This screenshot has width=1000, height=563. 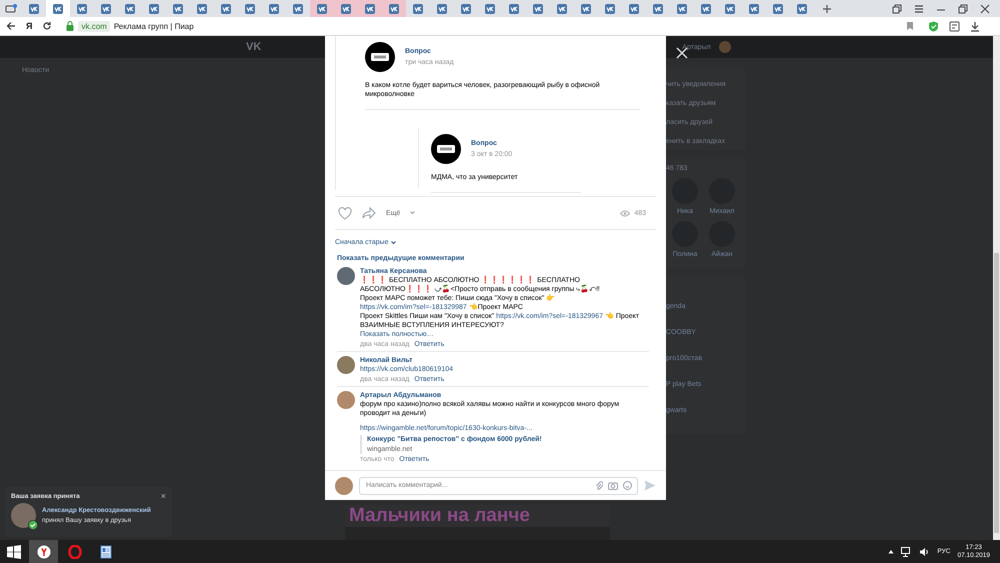 What do you see at coordinates (105, 551) in the screenshot?
I see `document-icon` at bounding box center [105, 551].